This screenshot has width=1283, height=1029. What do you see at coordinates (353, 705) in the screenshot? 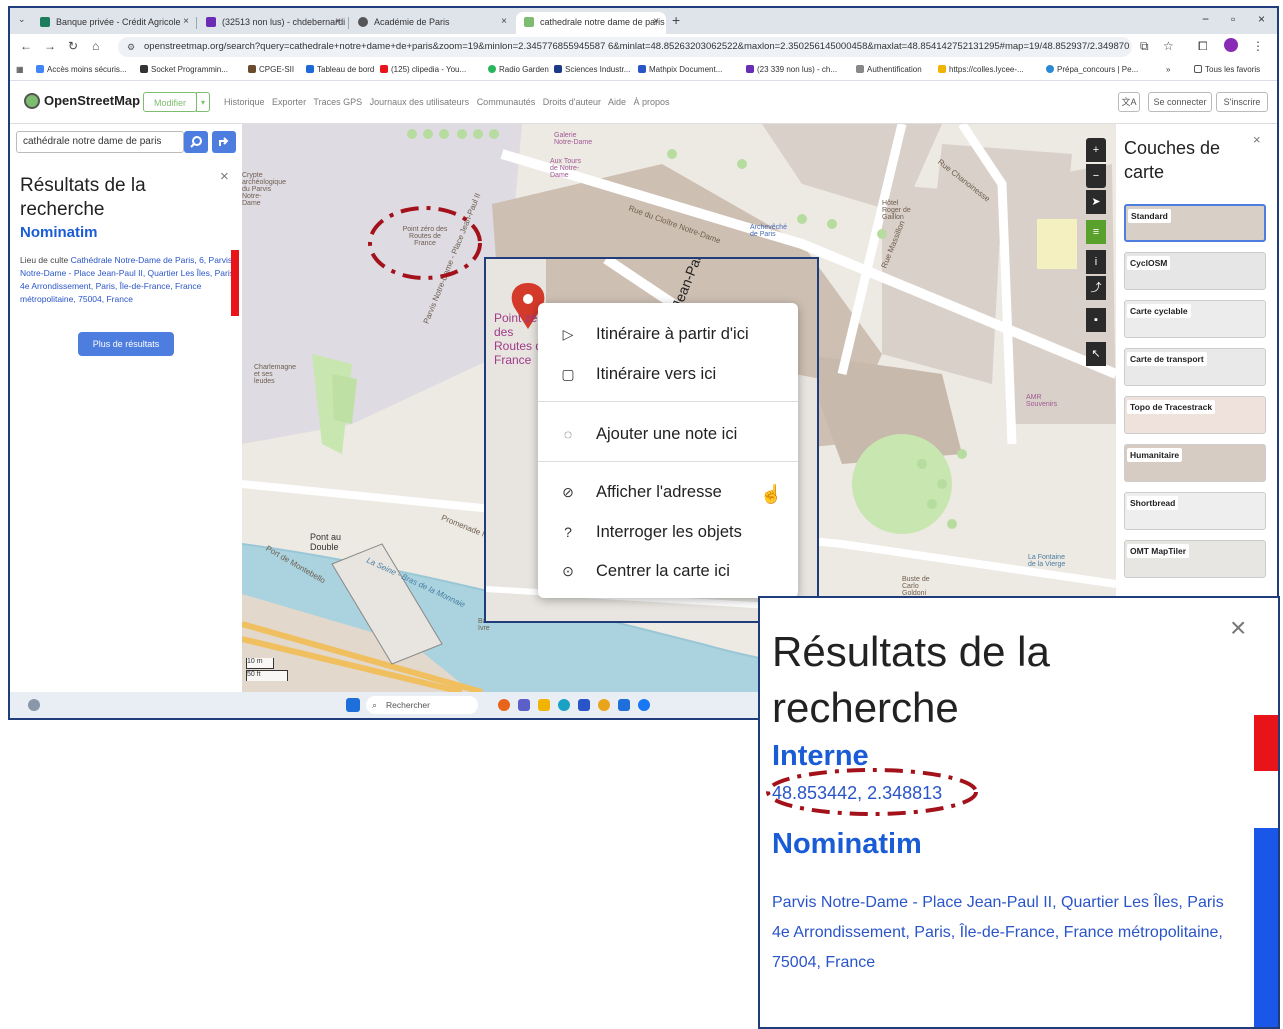
I see `windows-start-icon` at bounding box center [353, 705].